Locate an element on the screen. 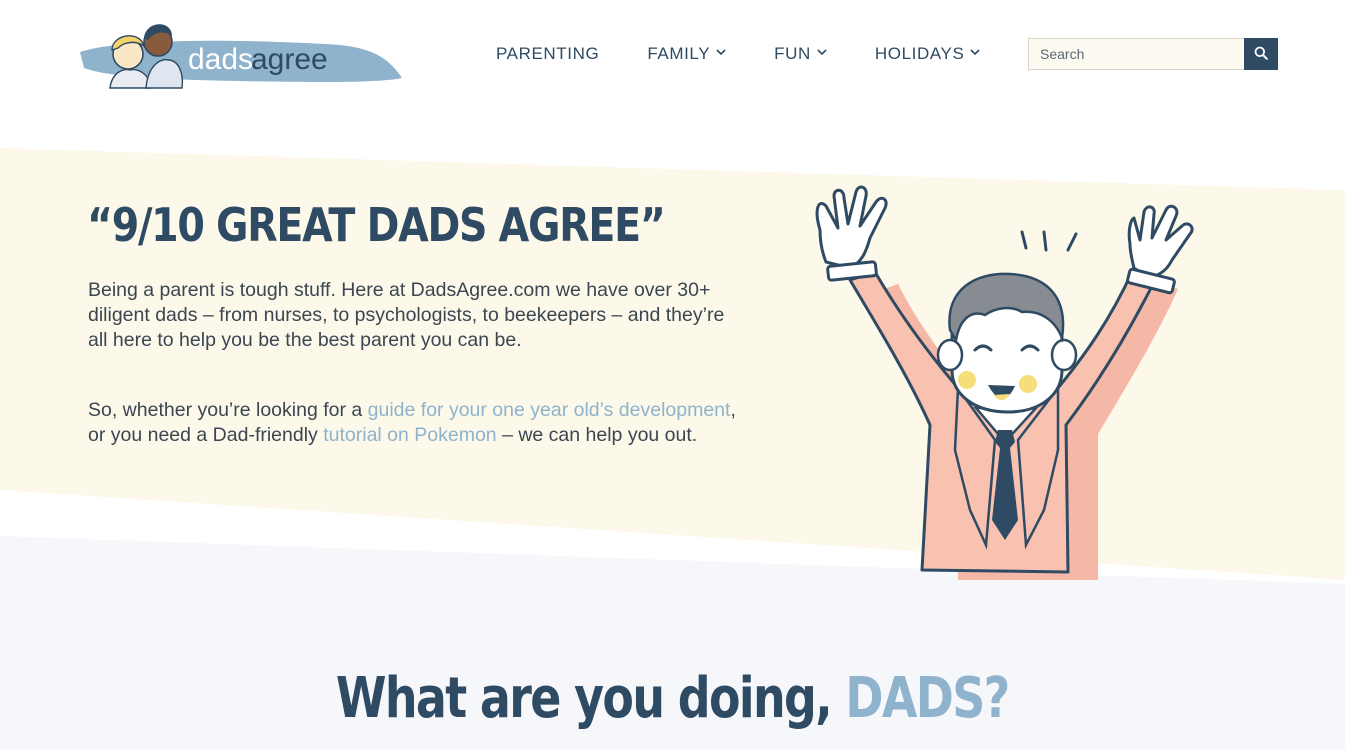  site-header: dads agree PARENTING FAMILY FUN HOLIDAYS is located at coordinates (672, 55).